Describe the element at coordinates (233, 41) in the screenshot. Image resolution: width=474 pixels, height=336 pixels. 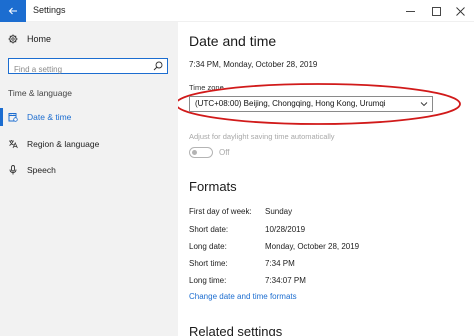
I see `page-title: Date and time` at that location.